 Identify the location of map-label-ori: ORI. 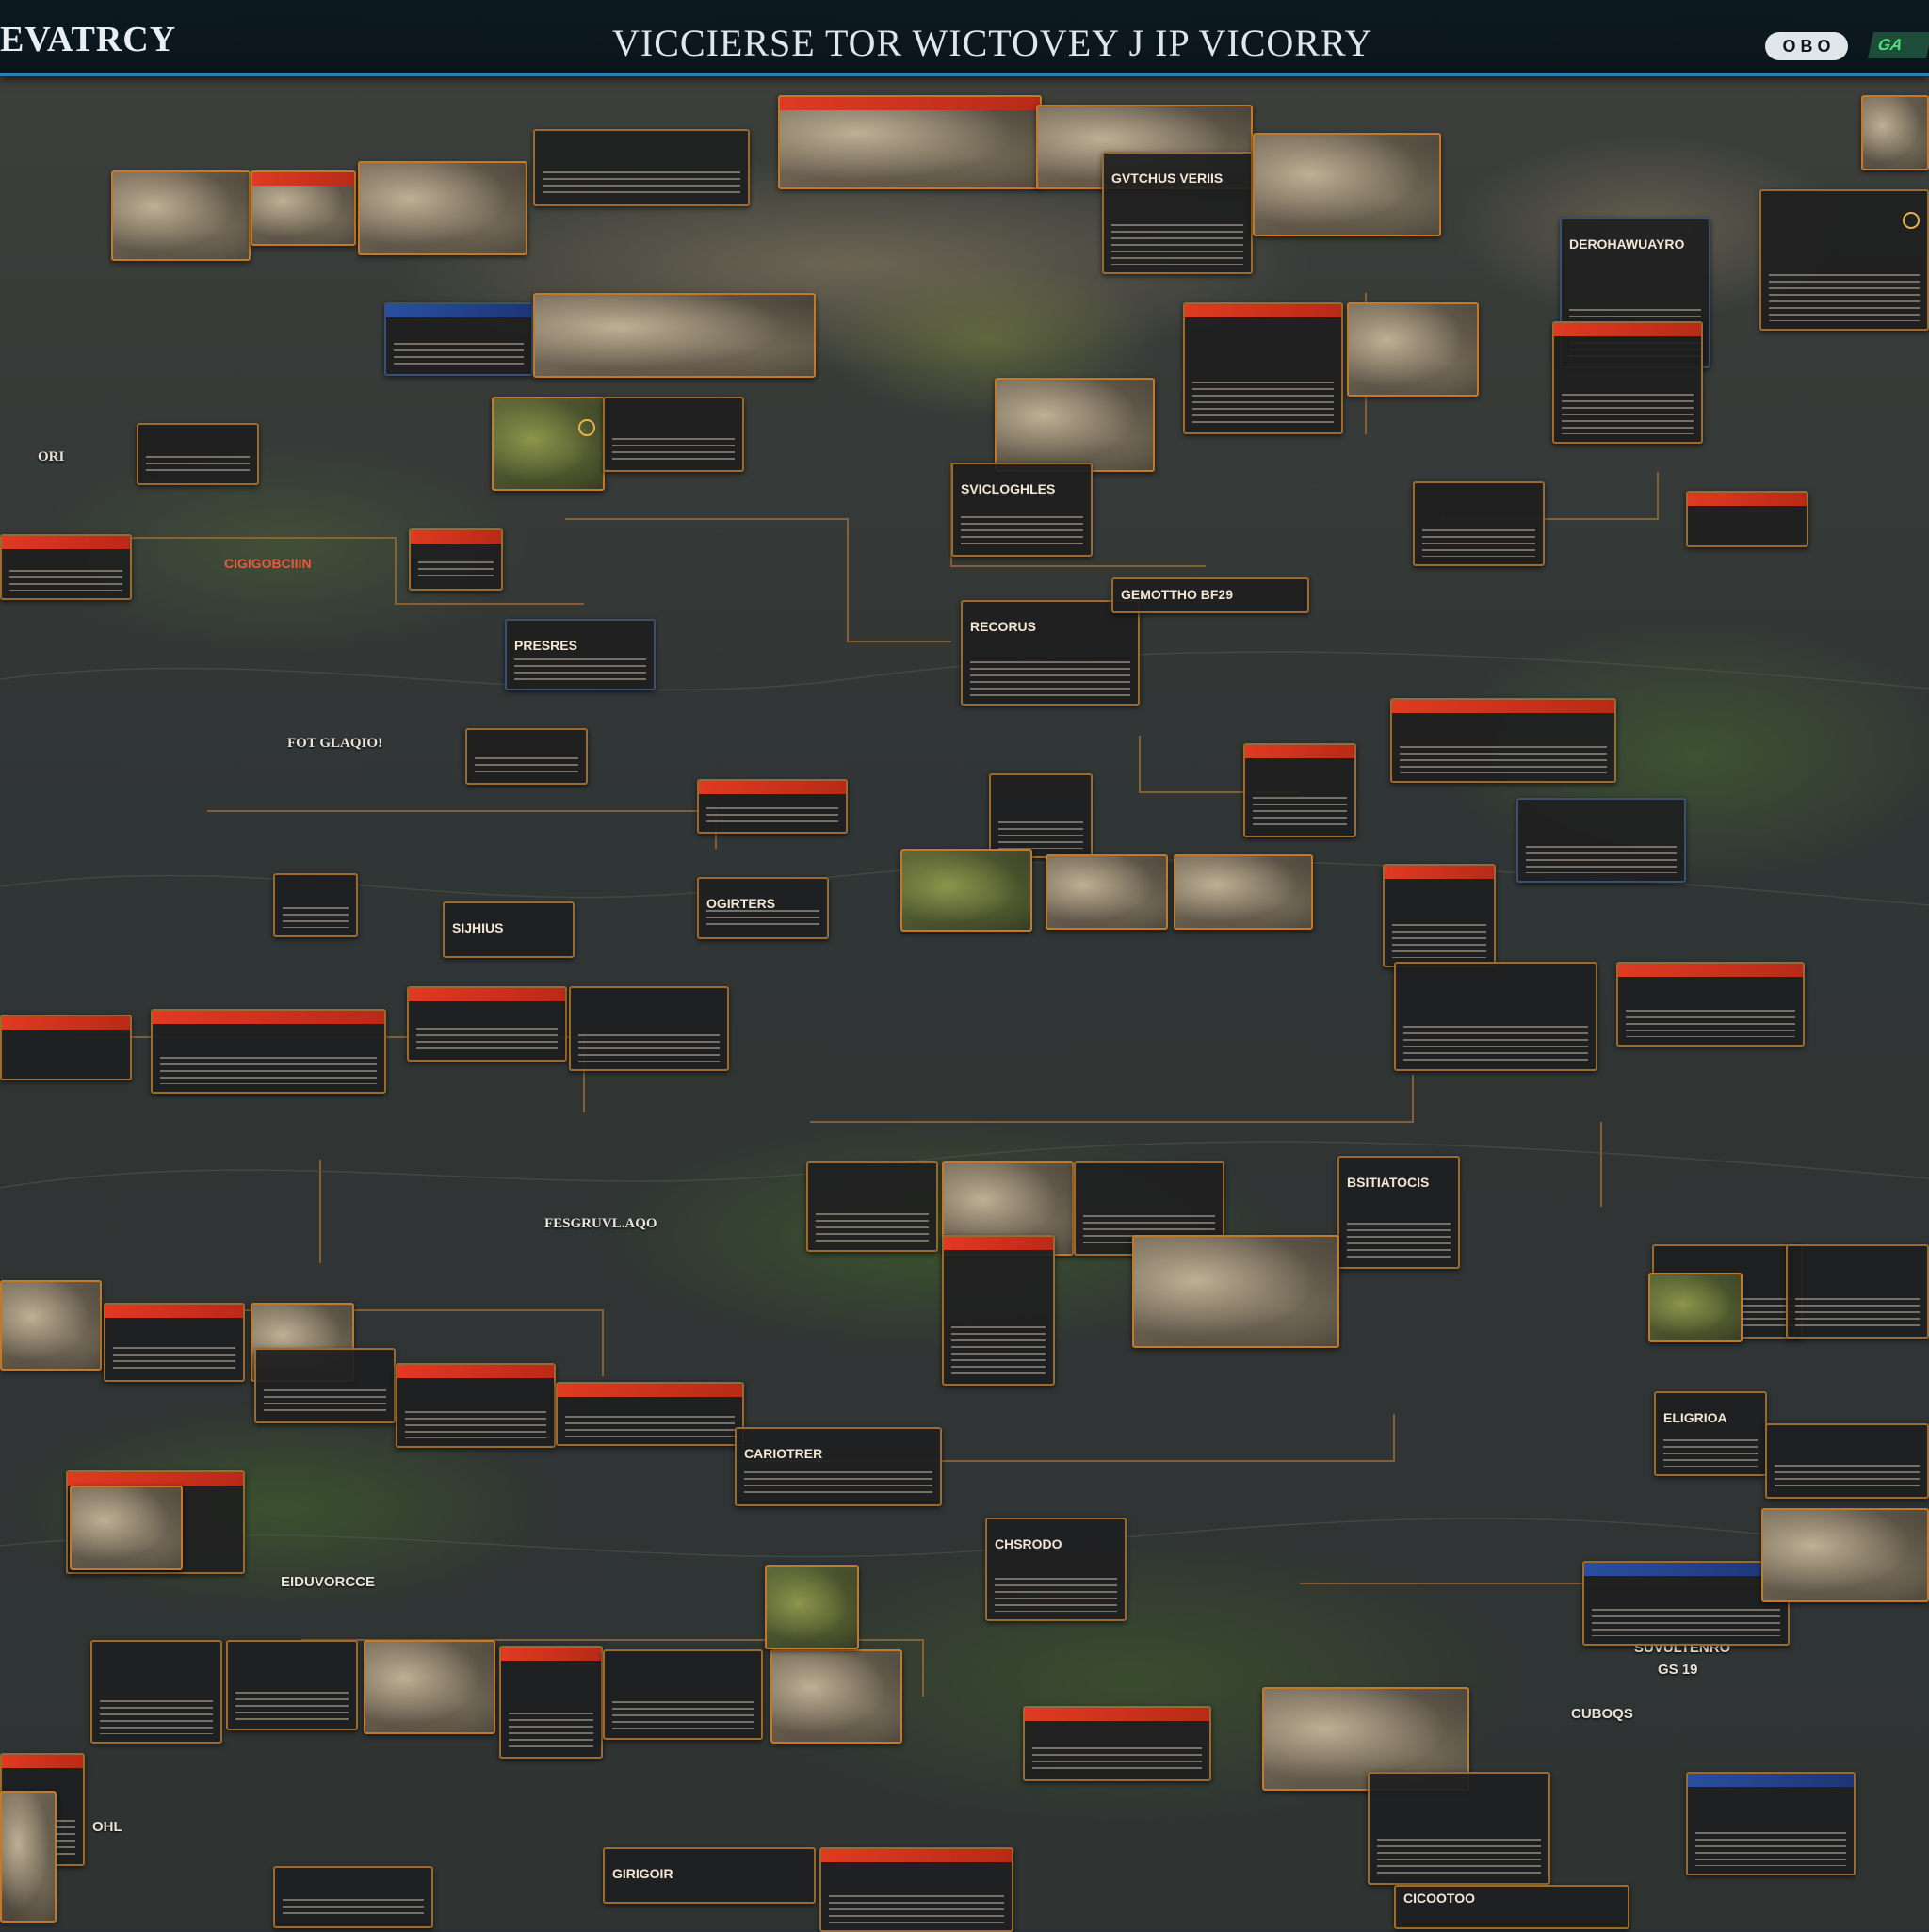
(51, 457).